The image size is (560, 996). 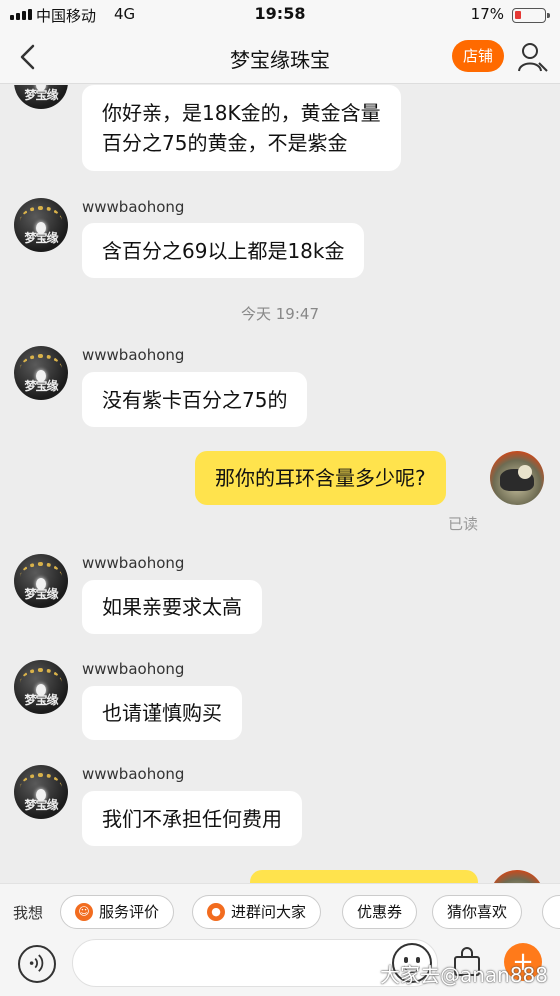 What do you see at coordinates (364, 876) in the screenshot?
I see `my-message-bubble` at bounding box center [364, 876].